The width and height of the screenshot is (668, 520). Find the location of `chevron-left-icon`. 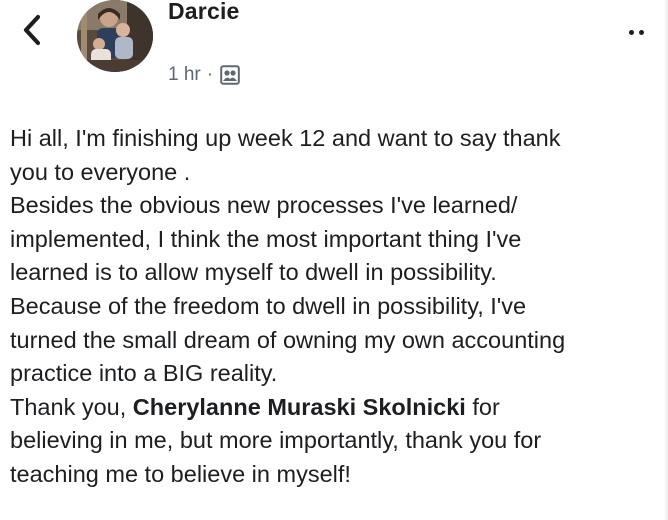

chevron-left-icon is located at coordinates (32, 32).